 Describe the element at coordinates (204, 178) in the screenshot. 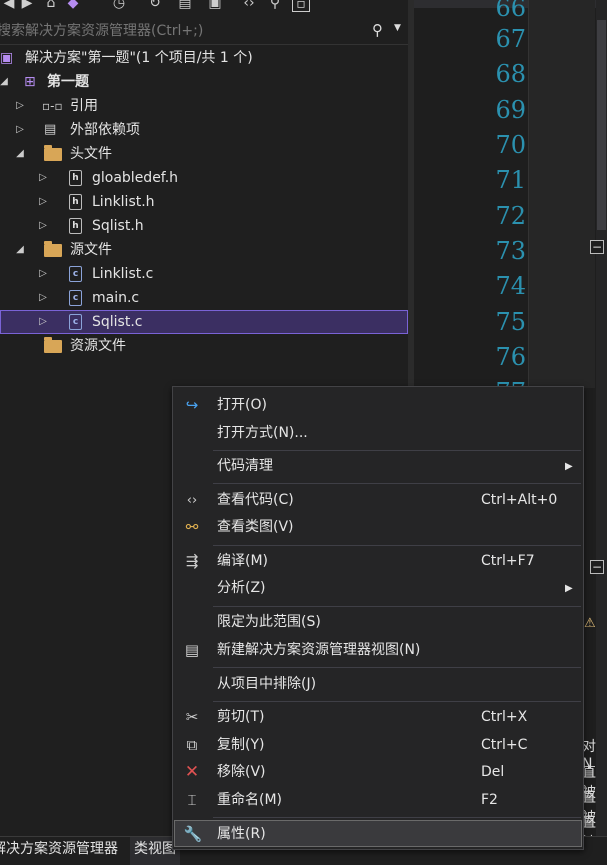

I see `tree-item-file: ▷ h gloabledef.h` at that location.